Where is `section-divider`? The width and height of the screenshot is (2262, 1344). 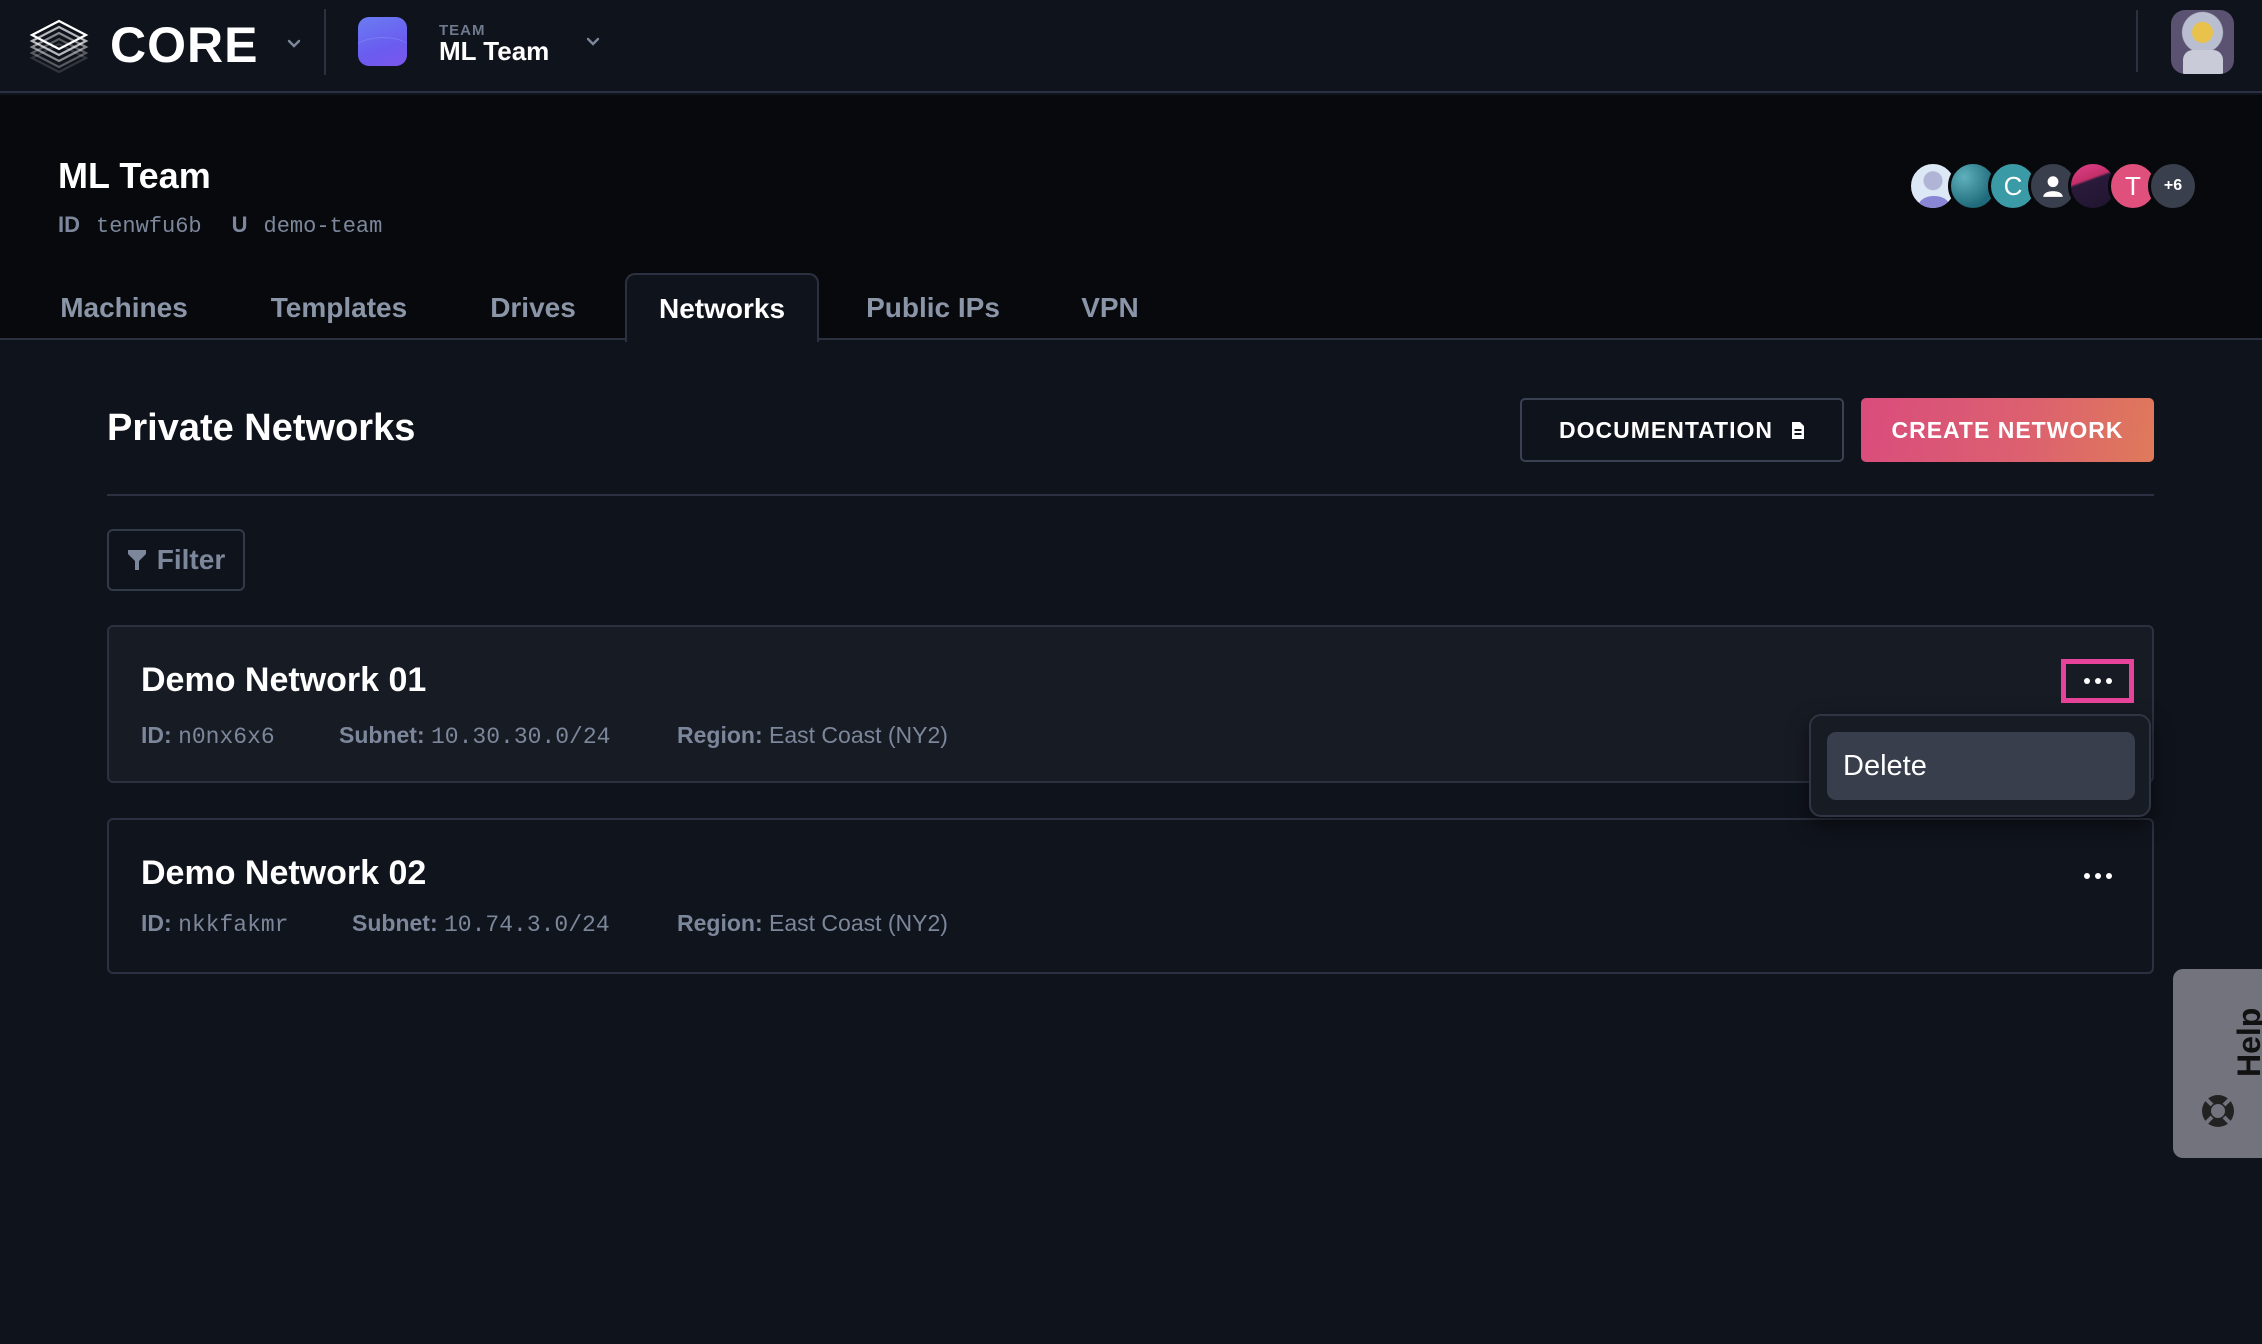
section-divider is located at coordinates (1130, 495).